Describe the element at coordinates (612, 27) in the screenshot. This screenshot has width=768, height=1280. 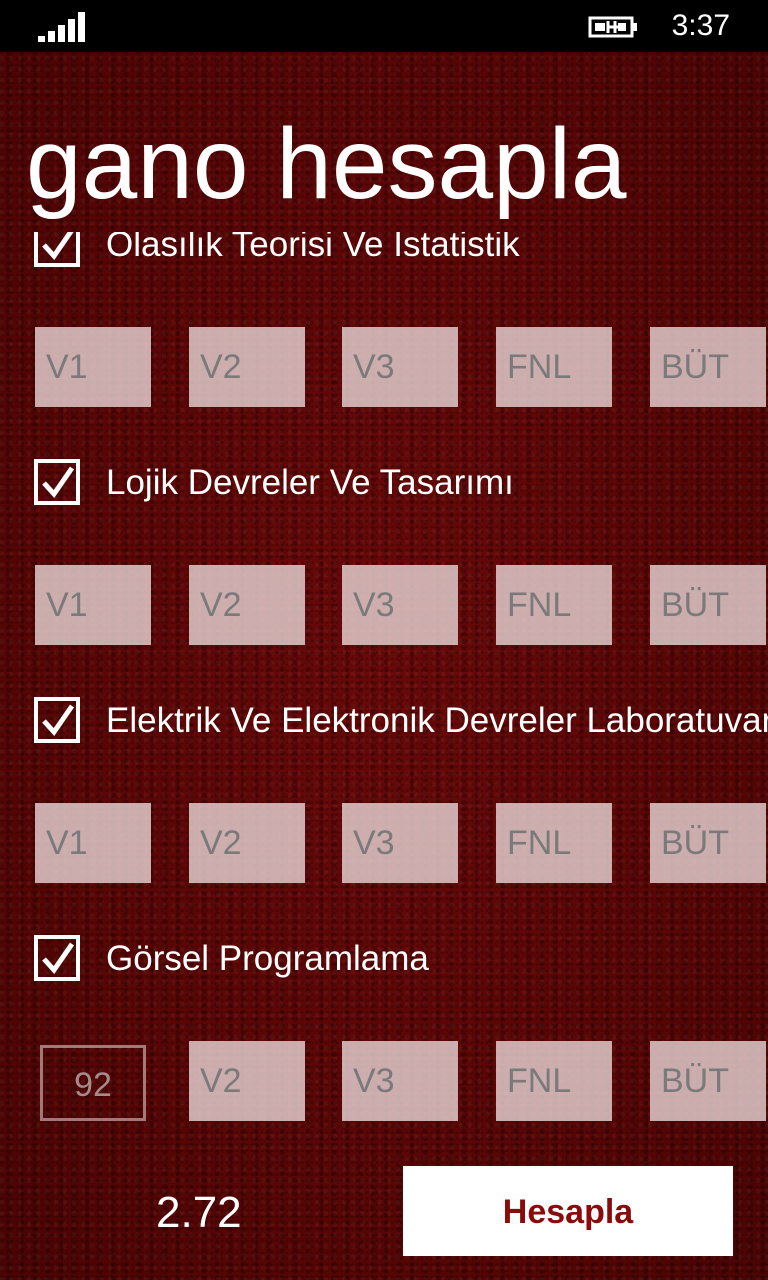
I see `battery-charging-icon` at that location.